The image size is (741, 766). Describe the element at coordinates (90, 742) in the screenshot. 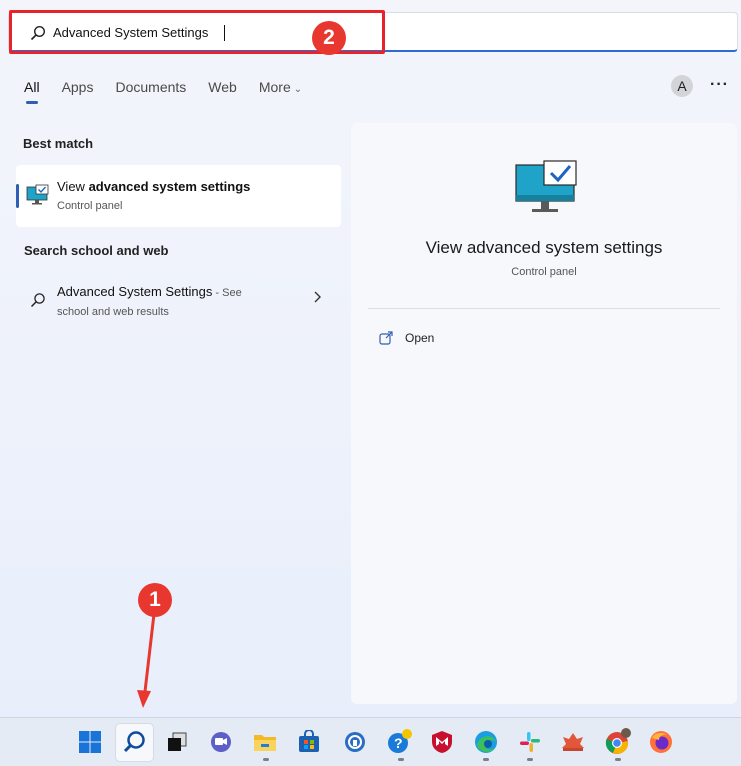

I see `windows-start-icon` at that location.